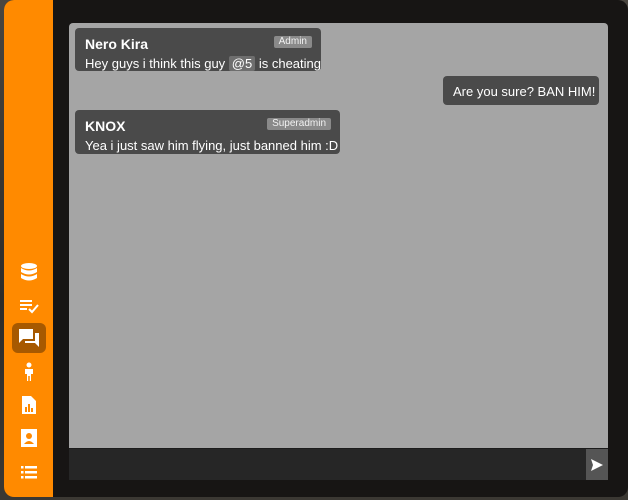  I want to click on sidebar-item-player, so click(29, 372).